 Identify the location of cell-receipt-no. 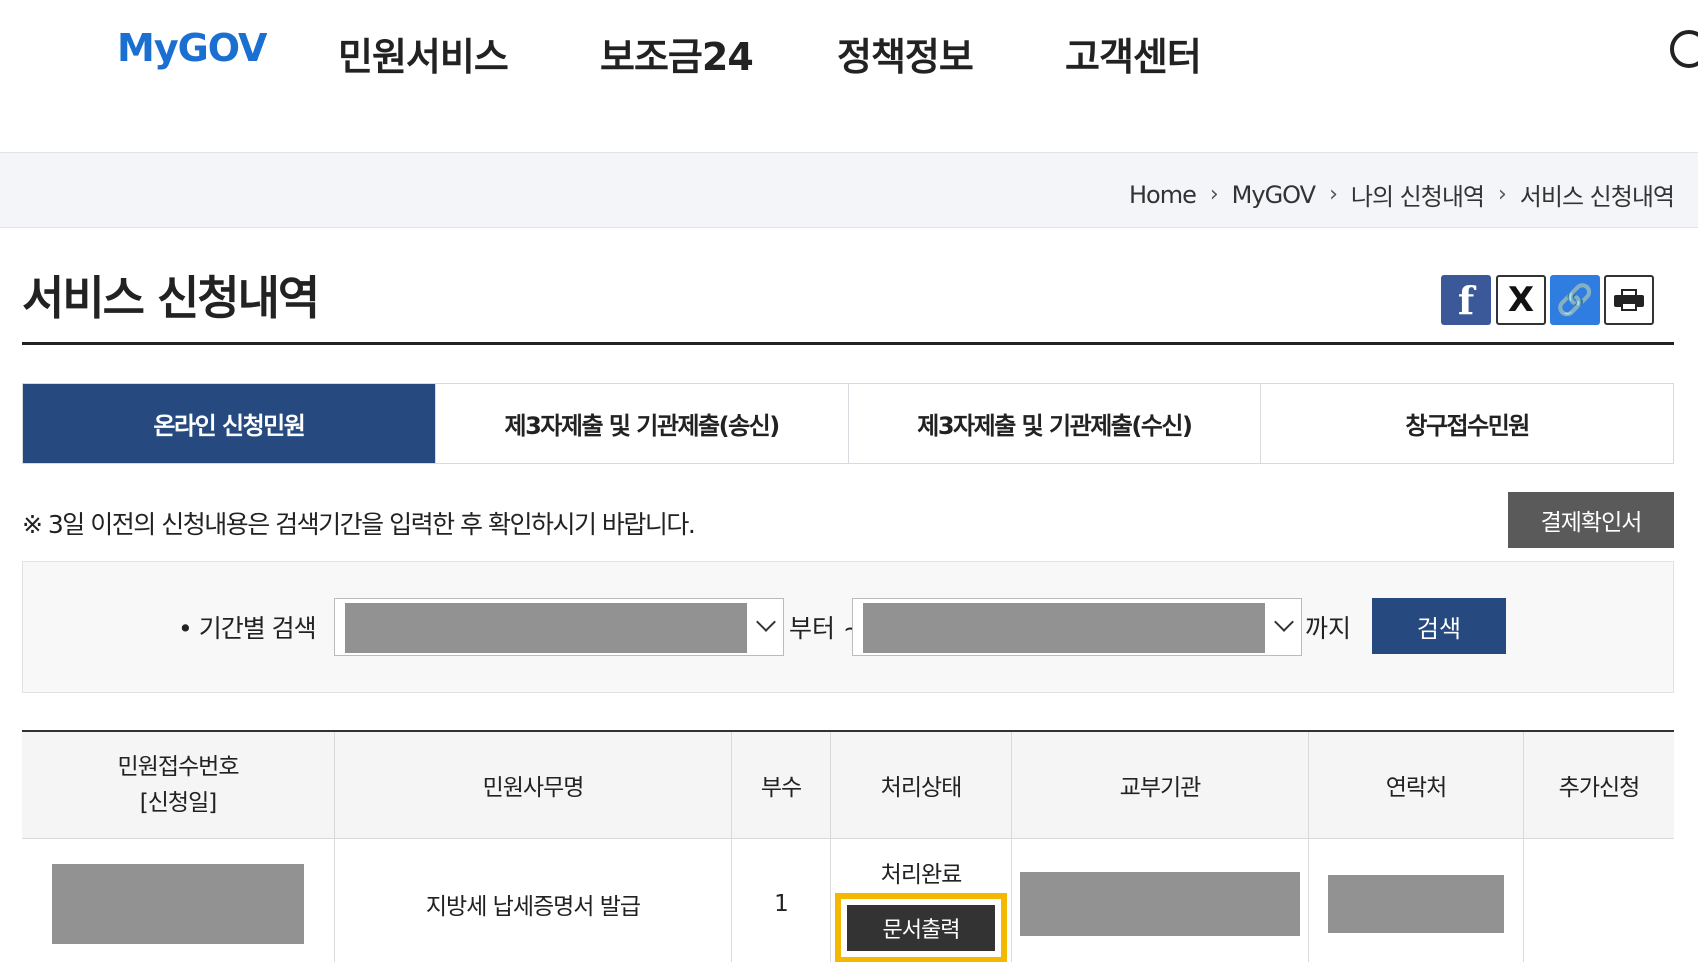
(178, 900).